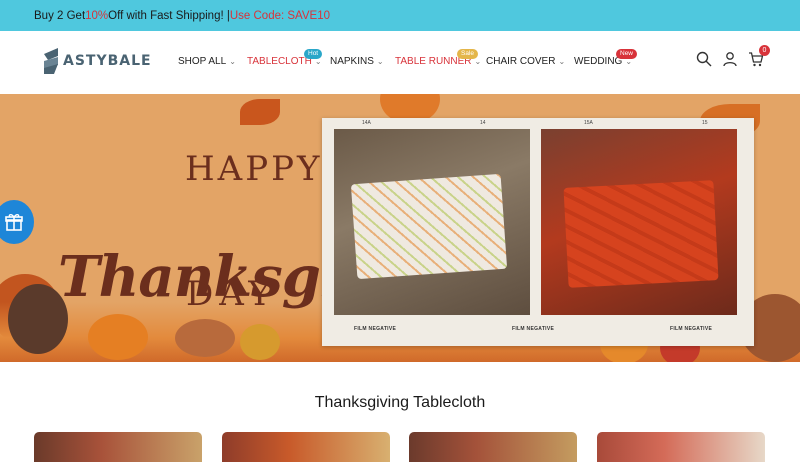 Image resolution: width=800 pixels, height=462 pixels. Describe the element at coordinates (704, 59) in the screenshot. I see `search-icon` at that location.